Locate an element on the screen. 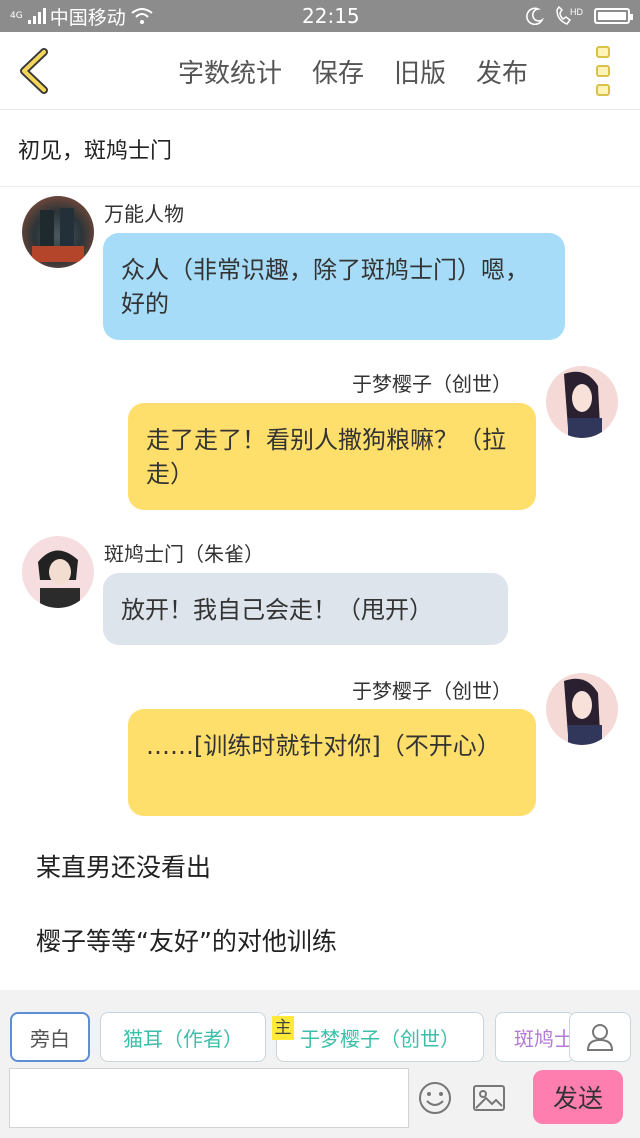 Image resolution: width=640 pixels, height=1138 pixels. emoji-icon is located at coordinates (435, 1098).